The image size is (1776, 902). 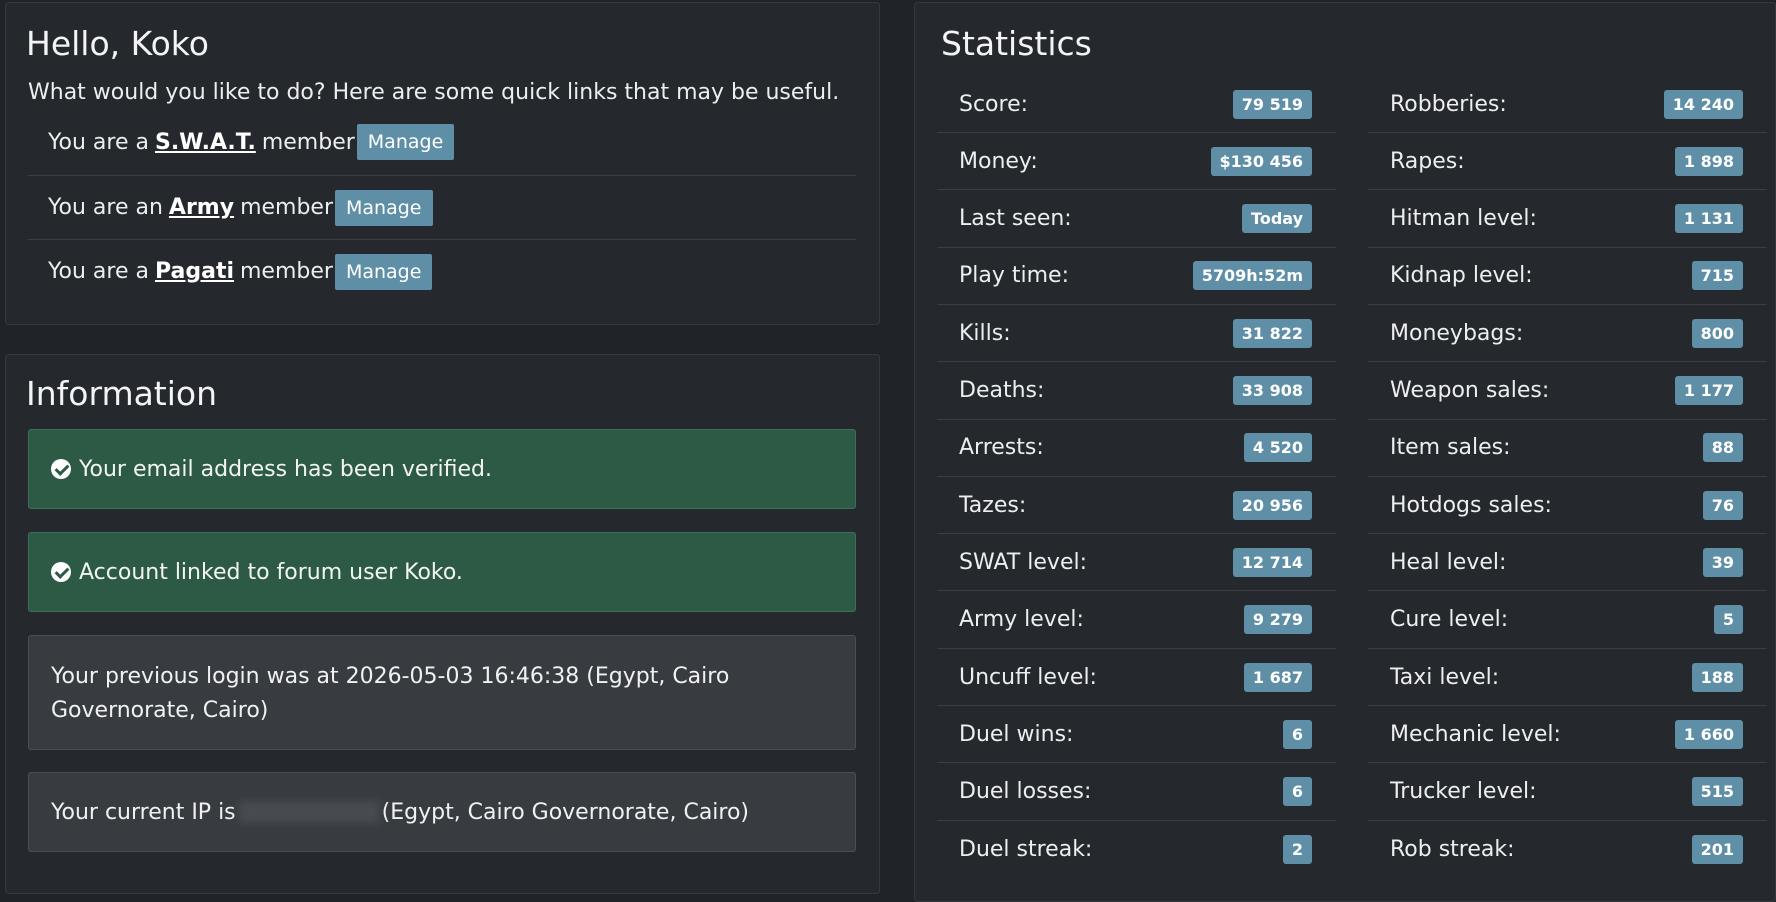 I want to click on current-ip-location: (Egypt, Cairo Governorate, Cairo), so click(x=565, y=812).